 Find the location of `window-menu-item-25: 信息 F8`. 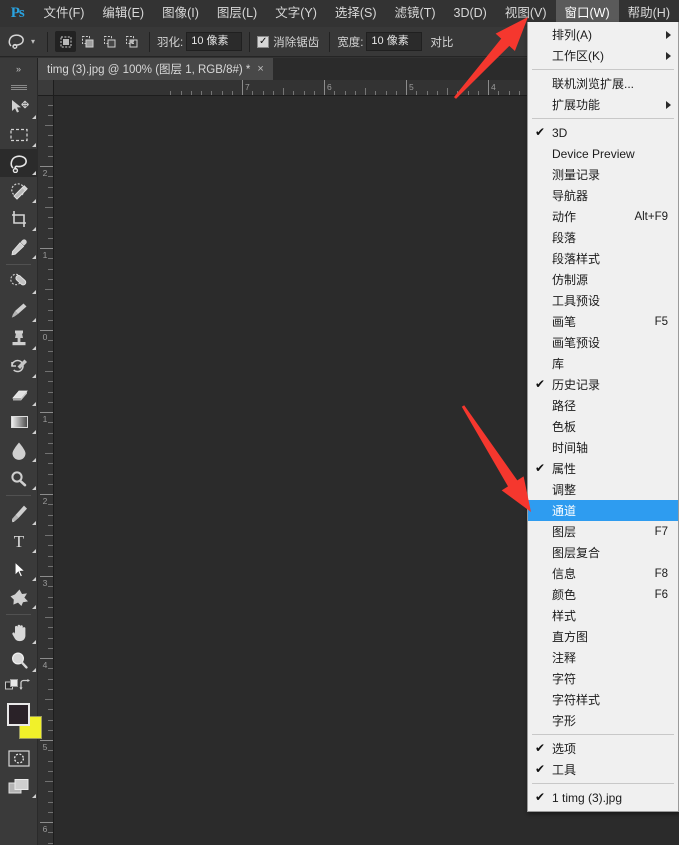

window-menu-item-25: 信息 F8 is located at coordinates (603, 573).